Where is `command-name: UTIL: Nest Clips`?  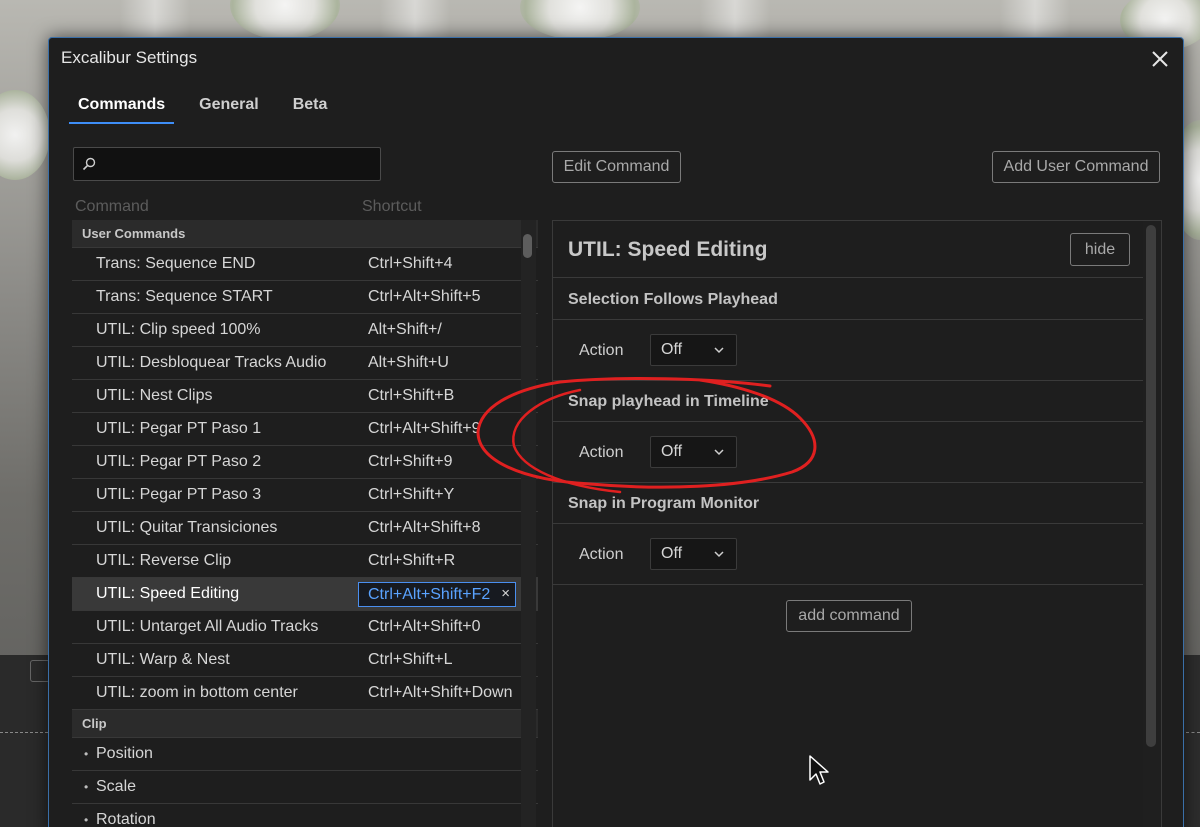
command-name: UTIL: Nest Clips is located at coordinates (154, 395).